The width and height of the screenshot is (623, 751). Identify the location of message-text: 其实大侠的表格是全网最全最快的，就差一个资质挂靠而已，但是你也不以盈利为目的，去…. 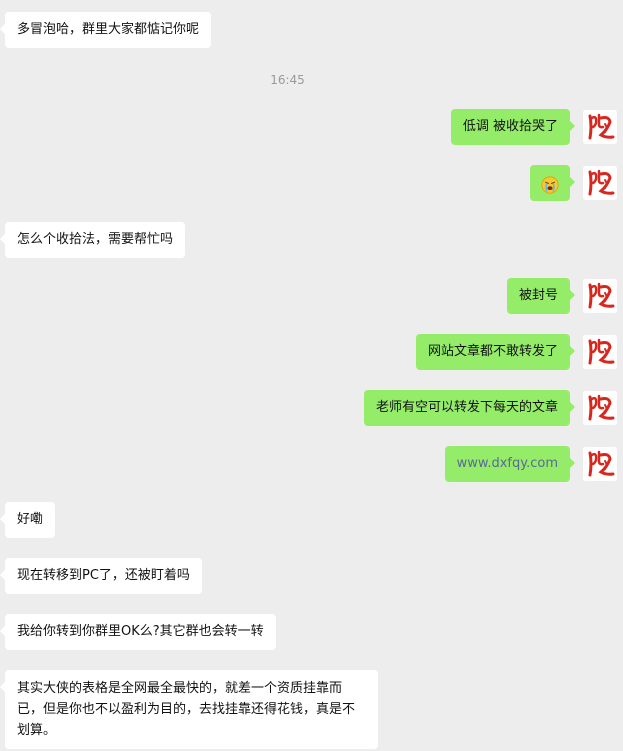
(186, 709).